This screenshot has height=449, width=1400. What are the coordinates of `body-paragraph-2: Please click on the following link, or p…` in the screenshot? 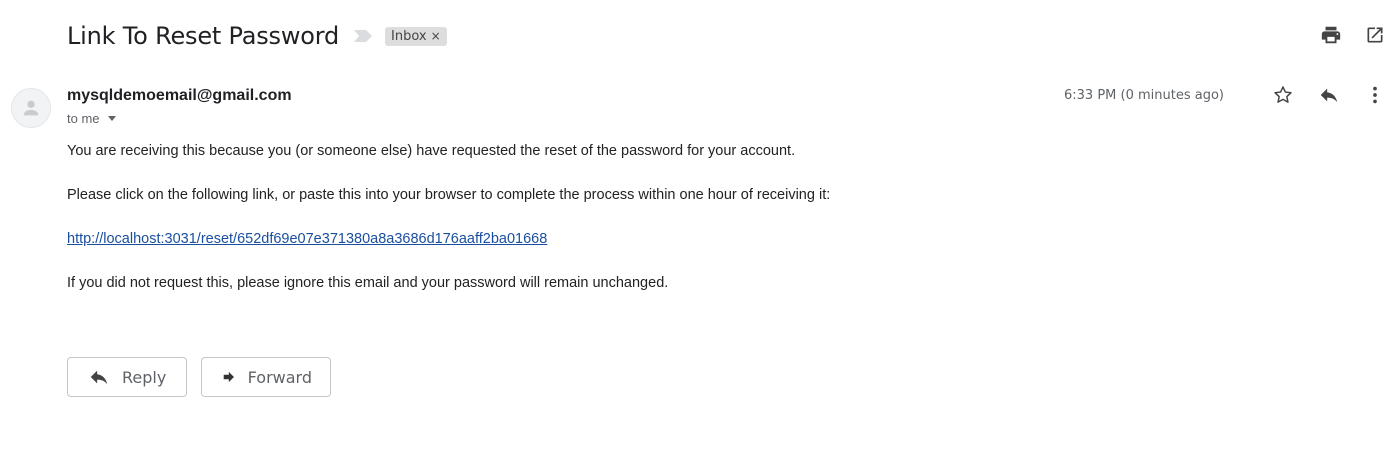 It's located at (449, 195).